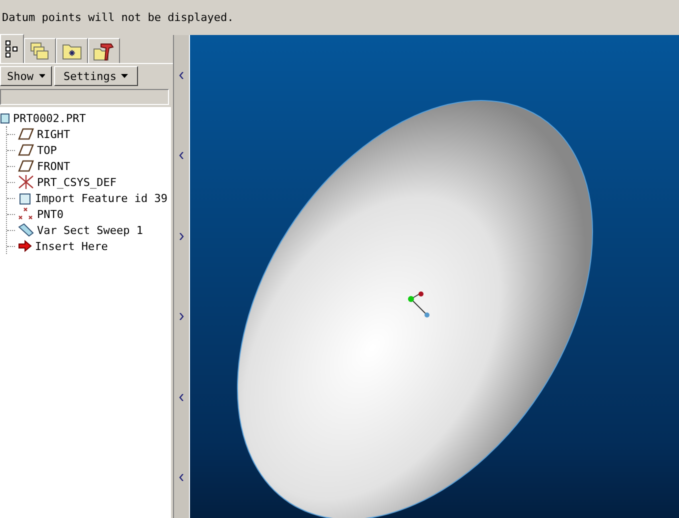  I want to click on filter-field, so click(85, 97).